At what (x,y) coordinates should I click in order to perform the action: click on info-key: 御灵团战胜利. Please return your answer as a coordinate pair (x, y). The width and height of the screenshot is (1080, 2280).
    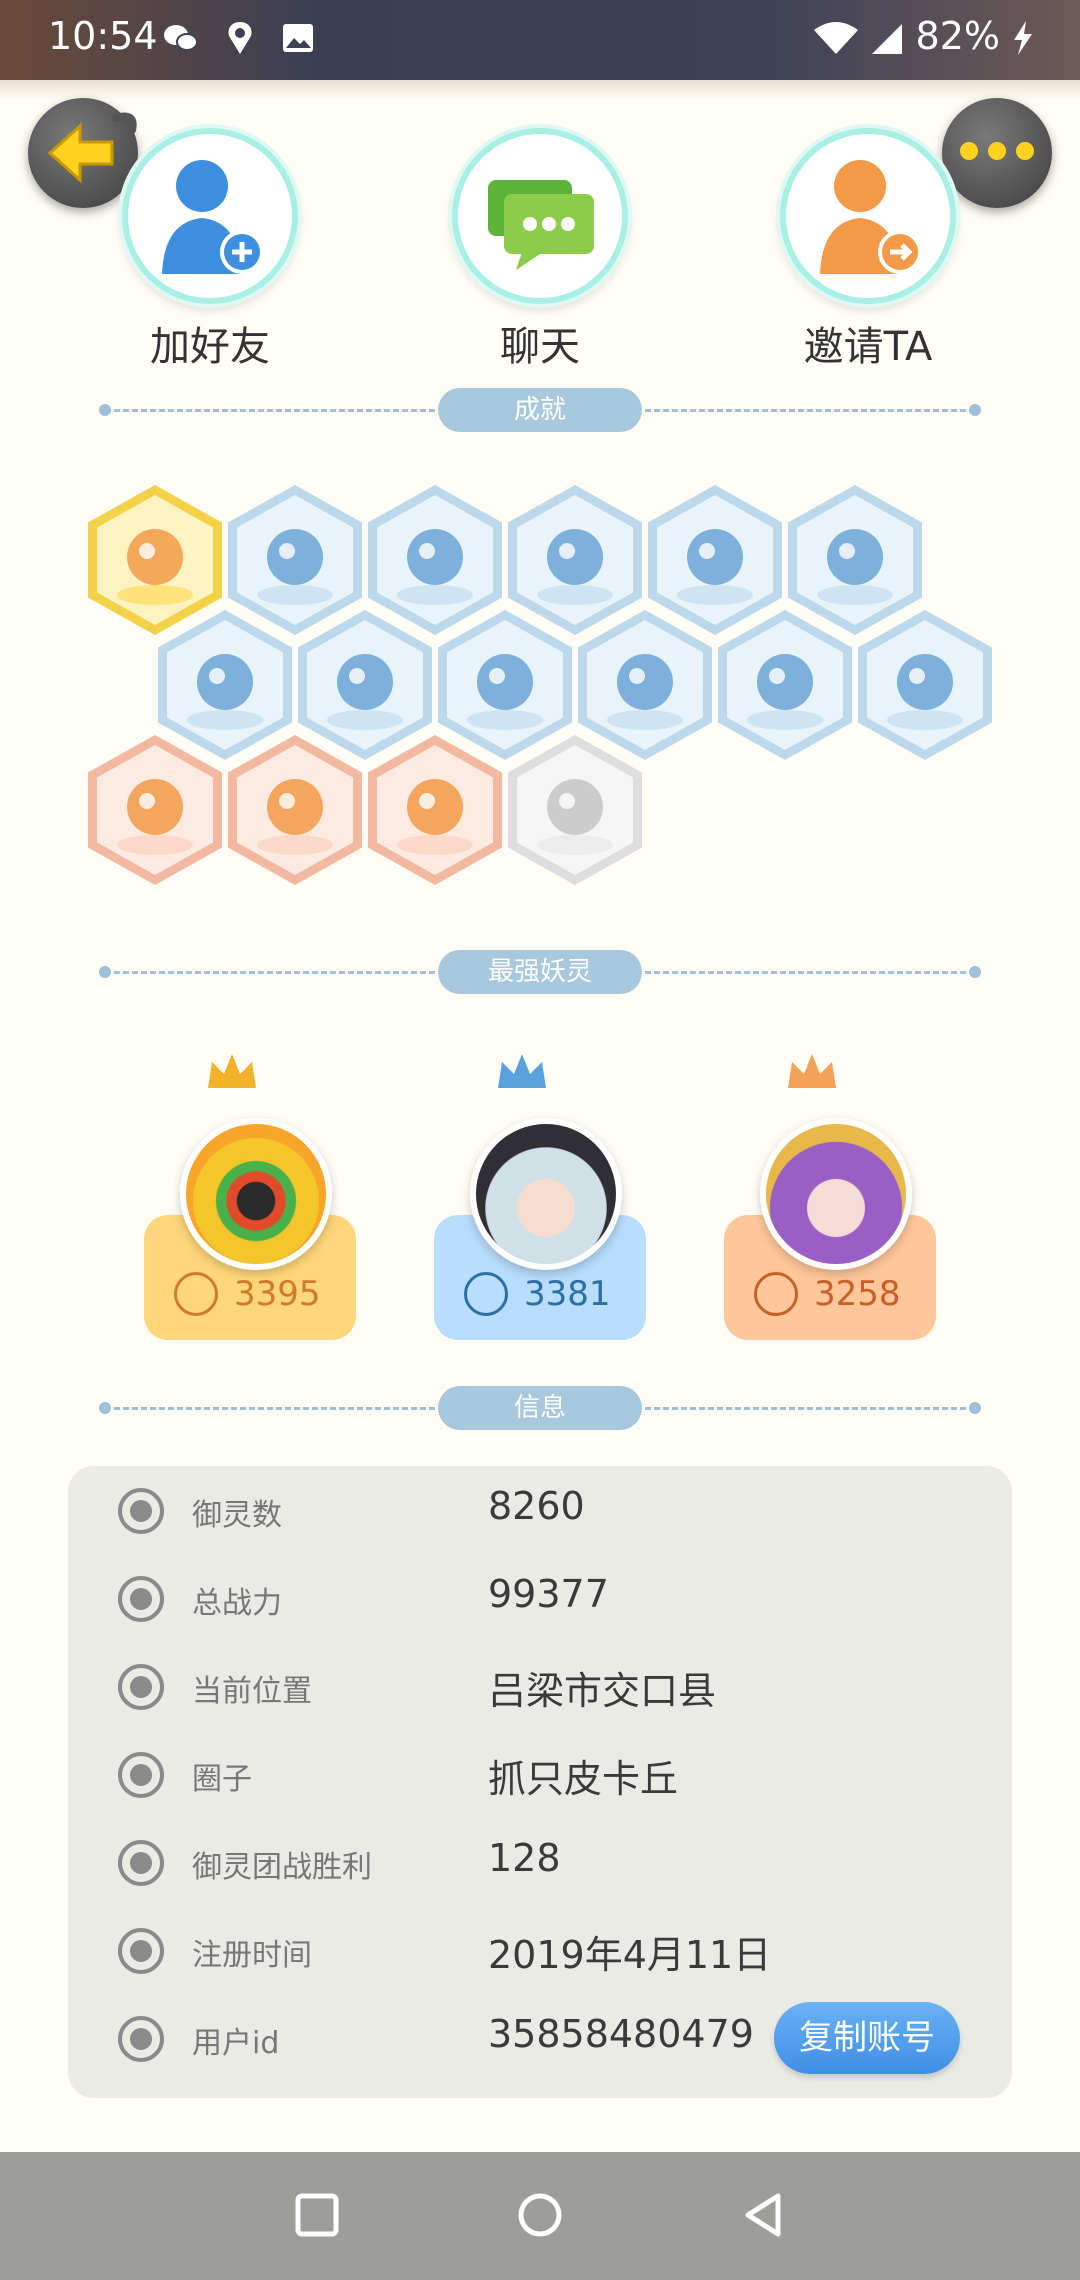
    Looking at the image, I should click on (282, 1867).